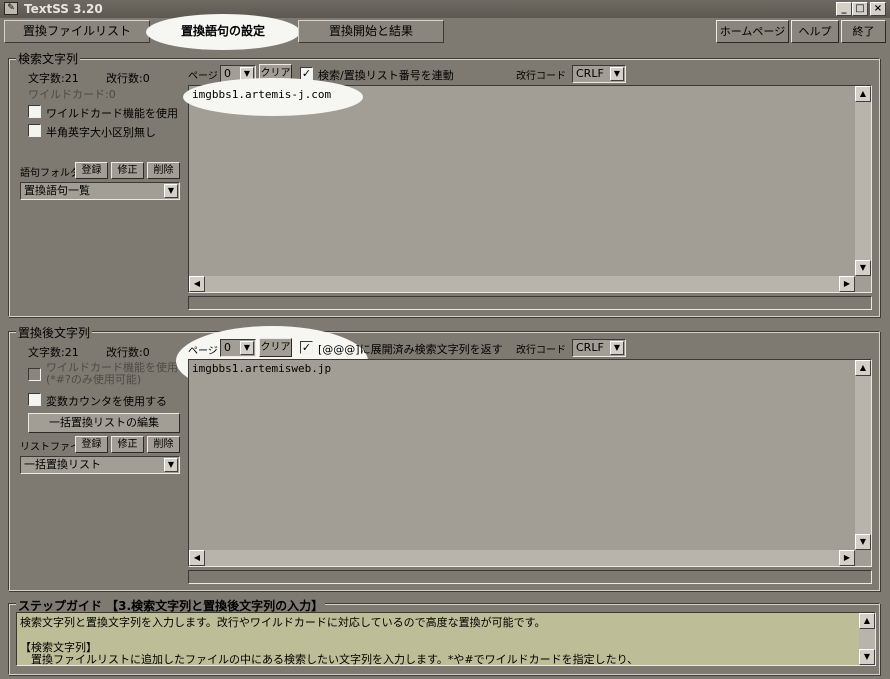 The height and width of the screenshot is (679, 890). I want to click on search-legend: 検索文字列, so click(48, 58).